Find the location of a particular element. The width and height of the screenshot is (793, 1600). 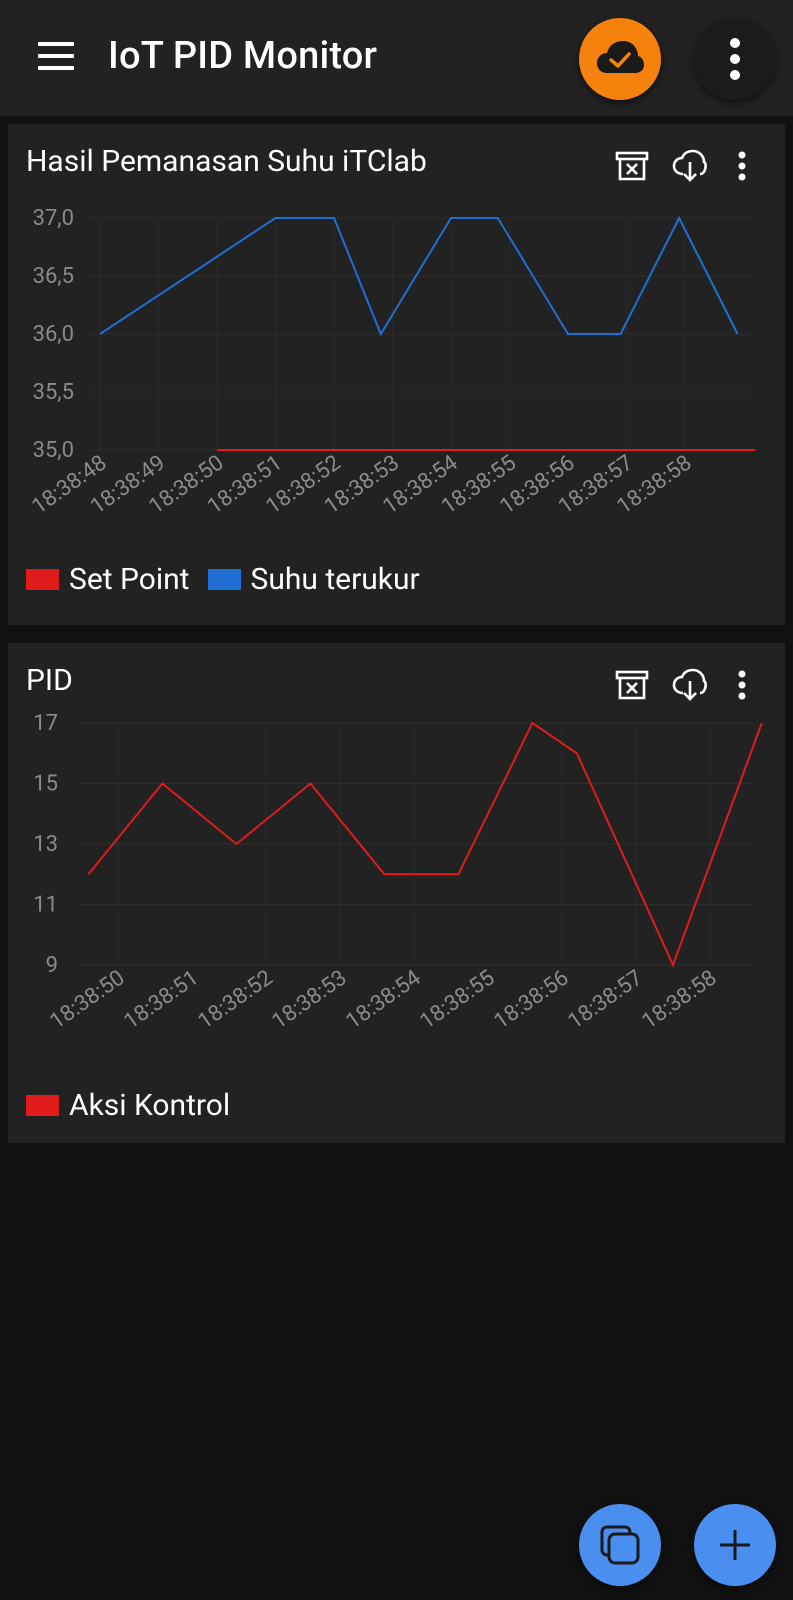

app-title: IoT PID Monitor is located at coordinates (243, 56).